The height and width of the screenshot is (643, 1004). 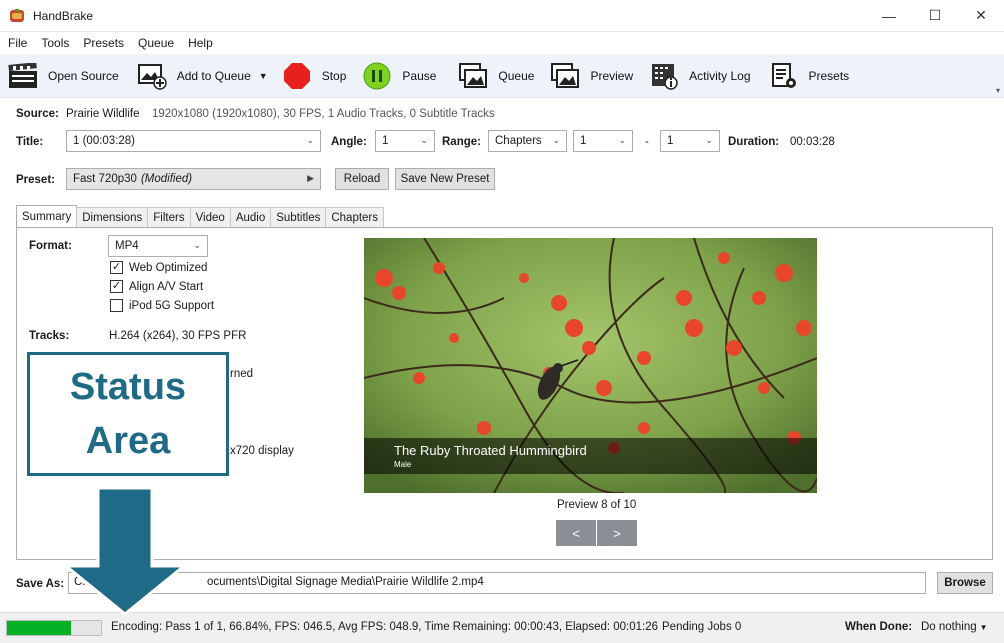 I want to click on tab-video: Video, so click(x=210, y=217).